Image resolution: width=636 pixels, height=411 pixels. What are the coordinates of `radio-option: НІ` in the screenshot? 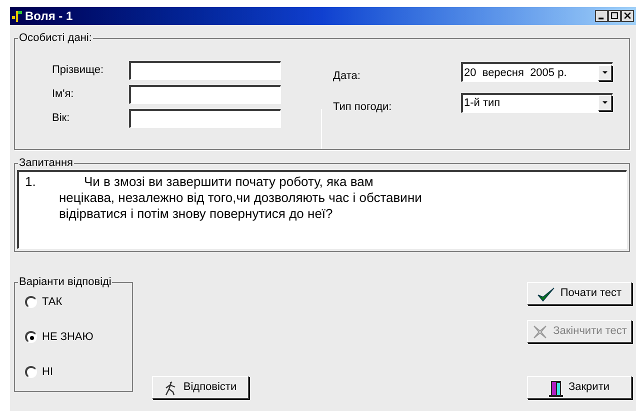 It's located at (78, 372).